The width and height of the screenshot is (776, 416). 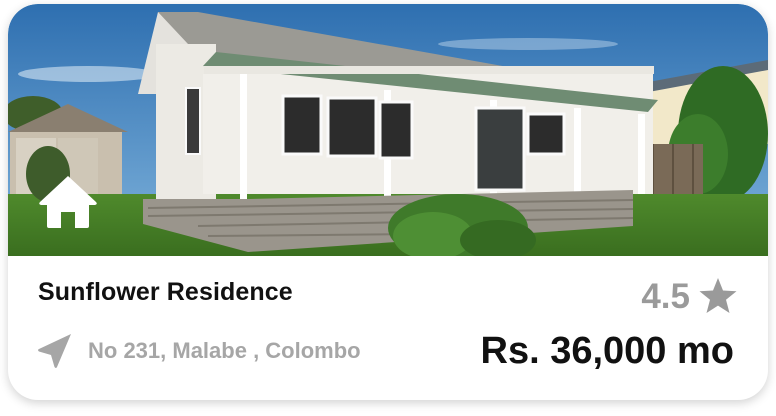 What do you see at coordinates (718, 295) in the screenshot?
I see `star-icon` at bounding box center [718, 295].